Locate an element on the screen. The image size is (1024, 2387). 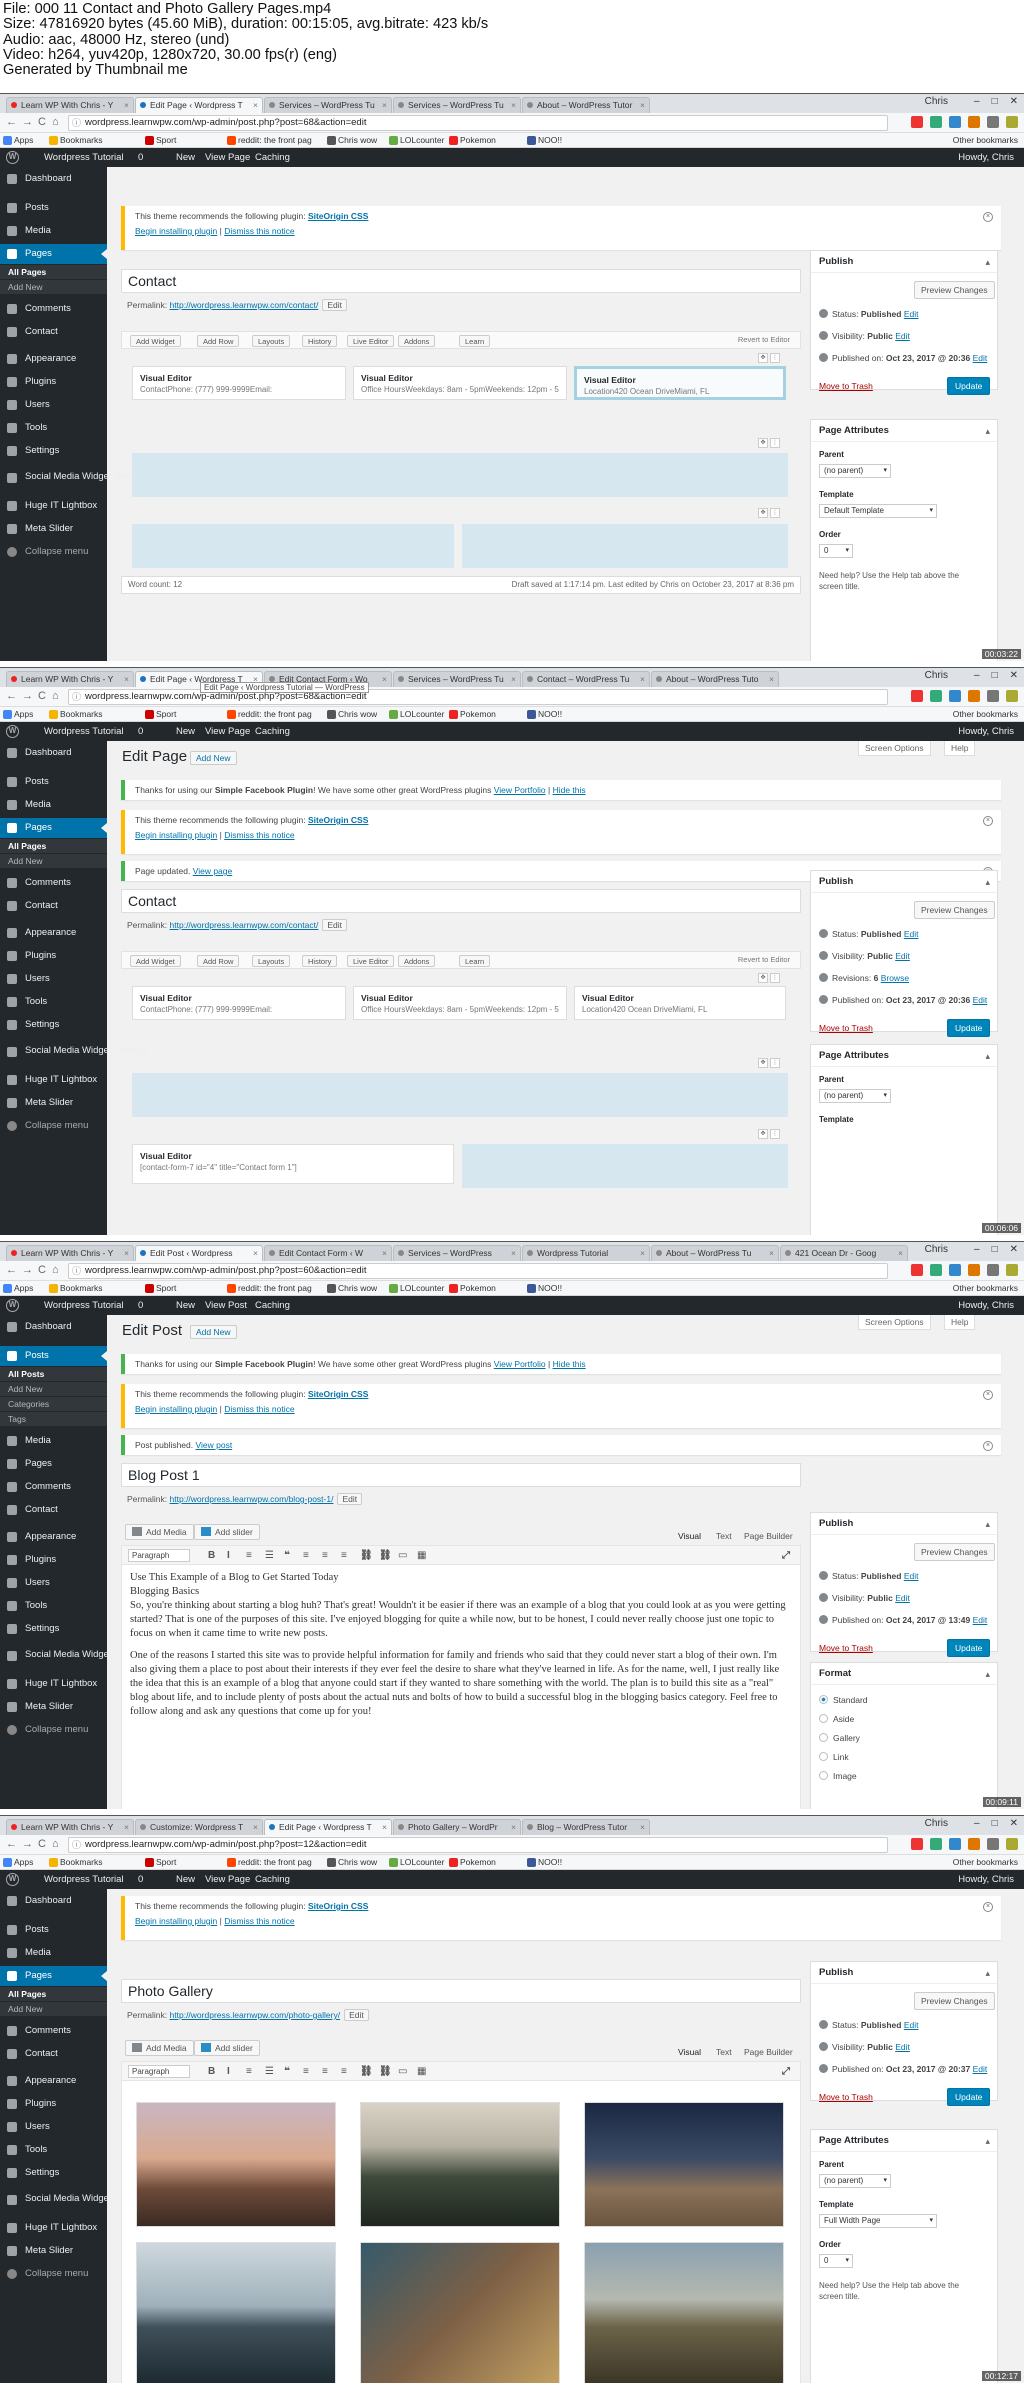
view-link: View post is located at coordinates (214, 1445).